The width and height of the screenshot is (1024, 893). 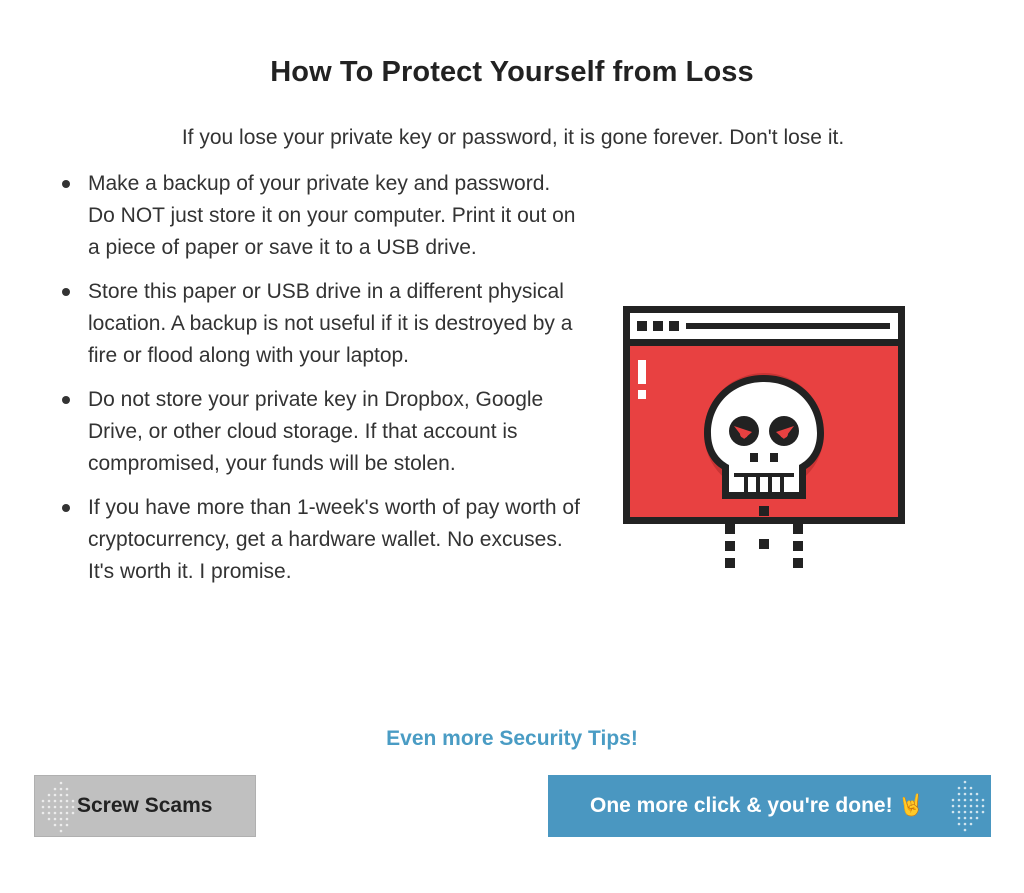 I want to click on more-security-tips-link: Even more Security Tips!, so click(x=512, y=739).